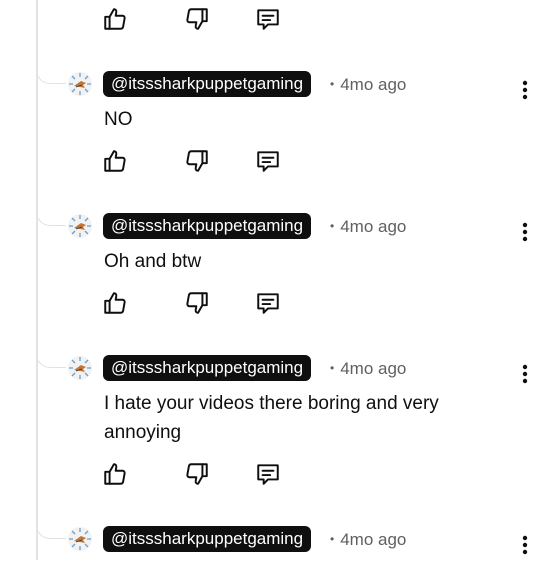 This screenshot has width=560, height=561. Describe the element at coordinates (153, 261) in the screenshot. I see `reply-text: Oh and btw` at that location.